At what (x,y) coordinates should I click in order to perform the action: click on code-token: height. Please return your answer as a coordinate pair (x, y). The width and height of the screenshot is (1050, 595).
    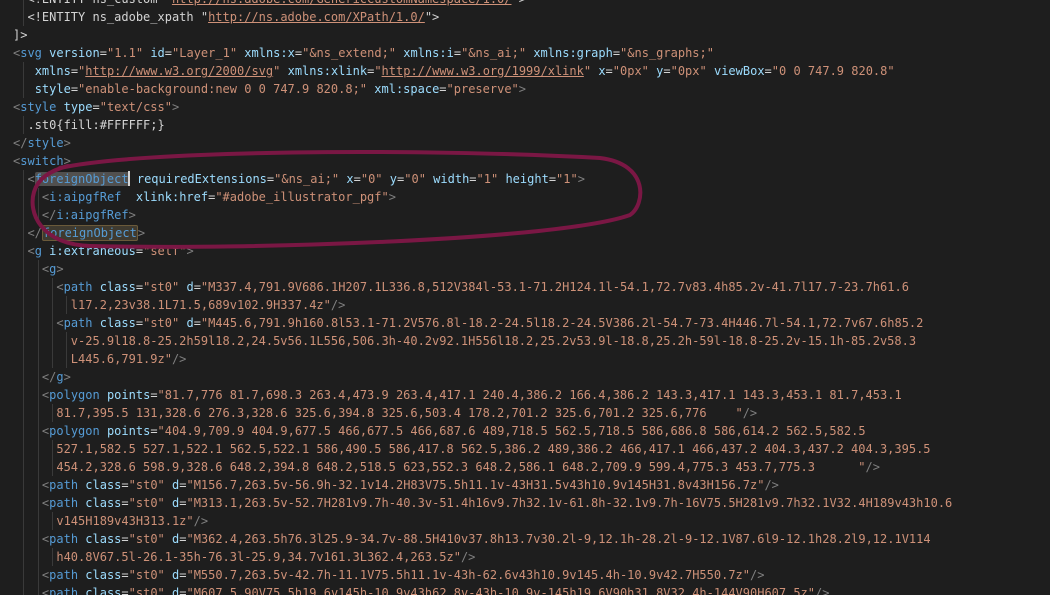
    Looking at the image, I should click on (527, 179).